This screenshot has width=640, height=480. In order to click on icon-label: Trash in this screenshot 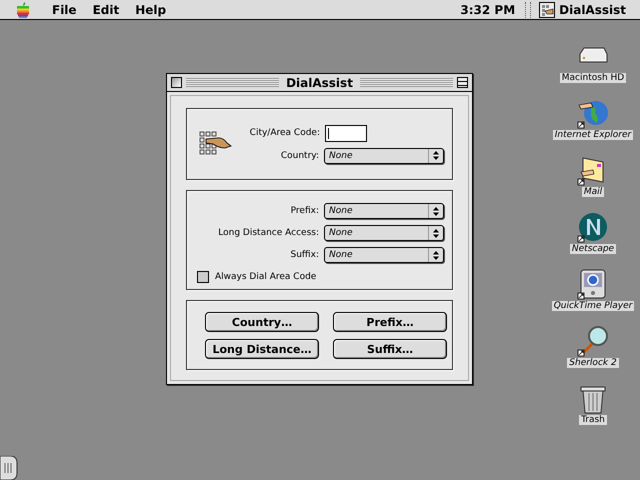, I will do `click(593, 420)`.